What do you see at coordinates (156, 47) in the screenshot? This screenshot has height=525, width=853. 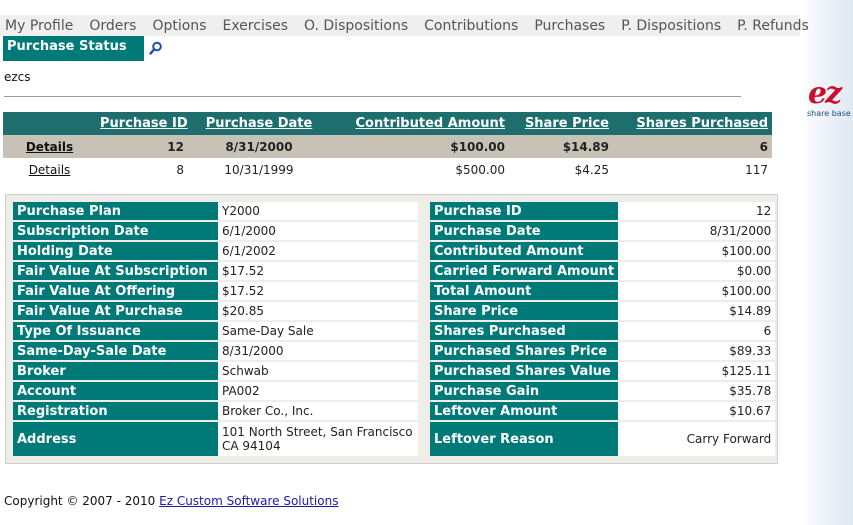 I see `search-icon` at bounding box center [156, 47].